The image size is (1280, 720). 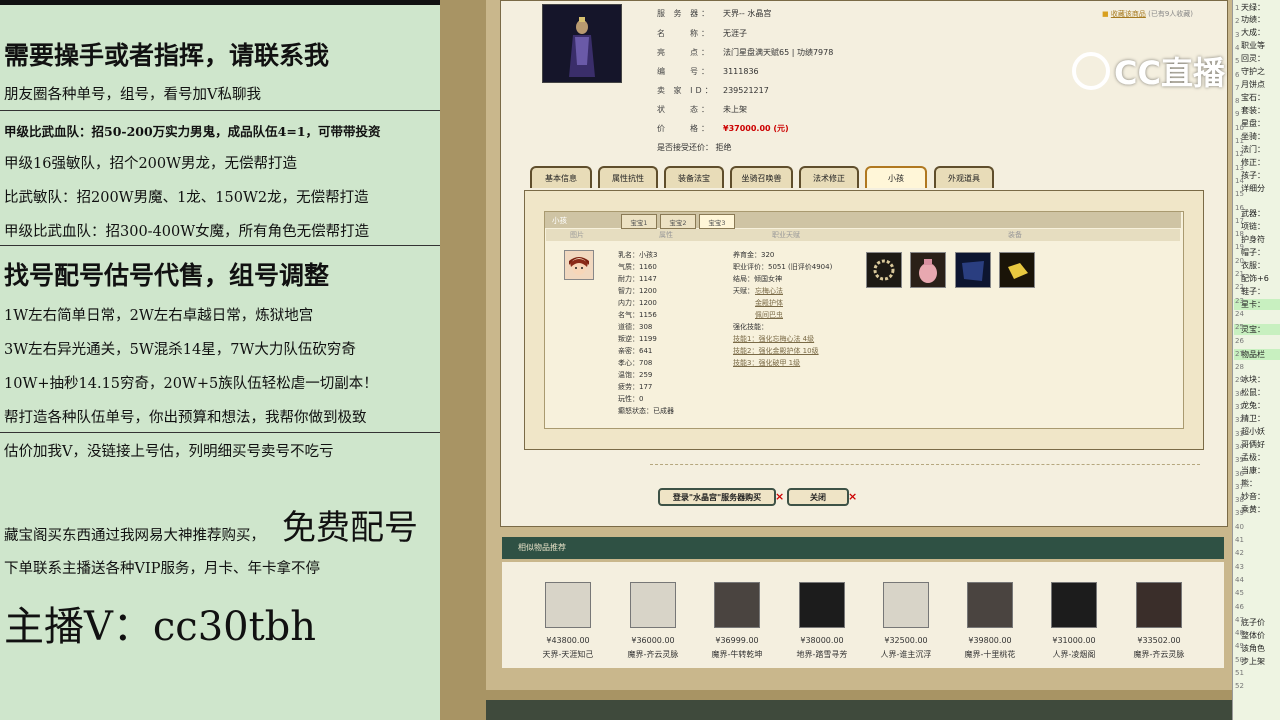 I want to click on equip-pouch-icon, so click(x=928, y=270).